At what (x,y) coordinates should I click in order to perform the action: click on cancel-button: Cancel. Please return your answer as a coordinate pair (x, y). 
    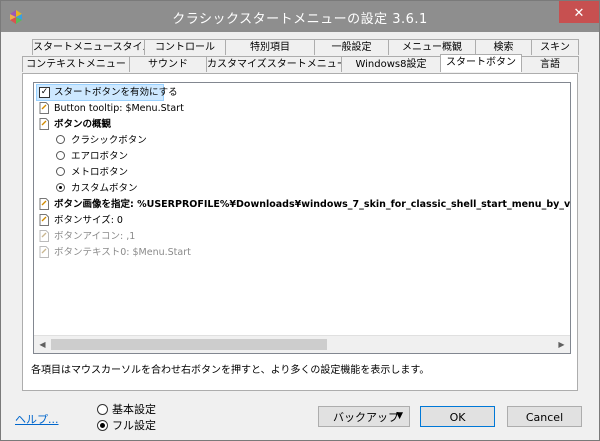
    Looking at the image, I should click on (544, 416).